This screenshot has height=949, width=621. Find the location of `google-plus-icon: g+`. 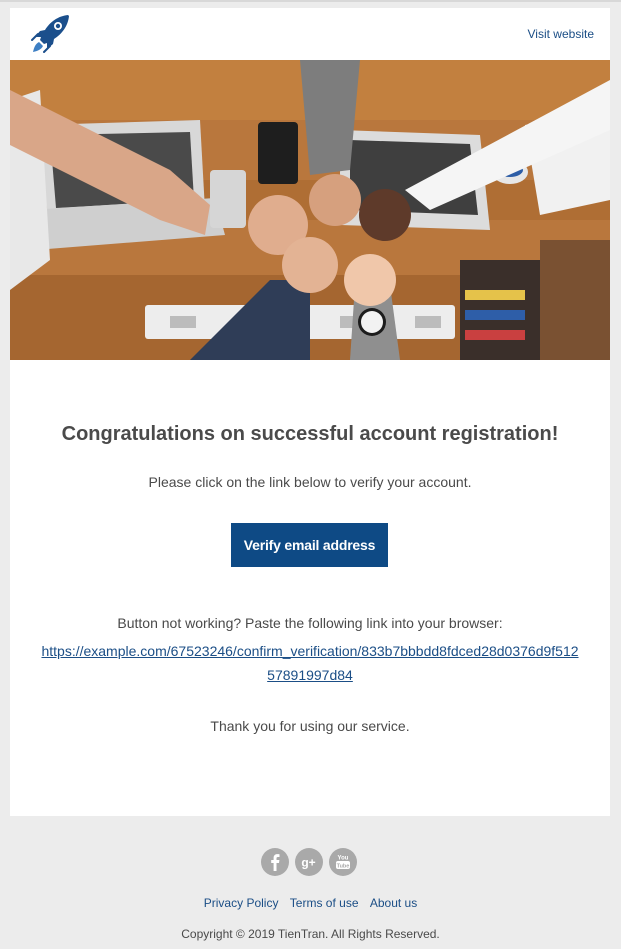

google-plus-icon: g+ is located at coordinates (309, 862).